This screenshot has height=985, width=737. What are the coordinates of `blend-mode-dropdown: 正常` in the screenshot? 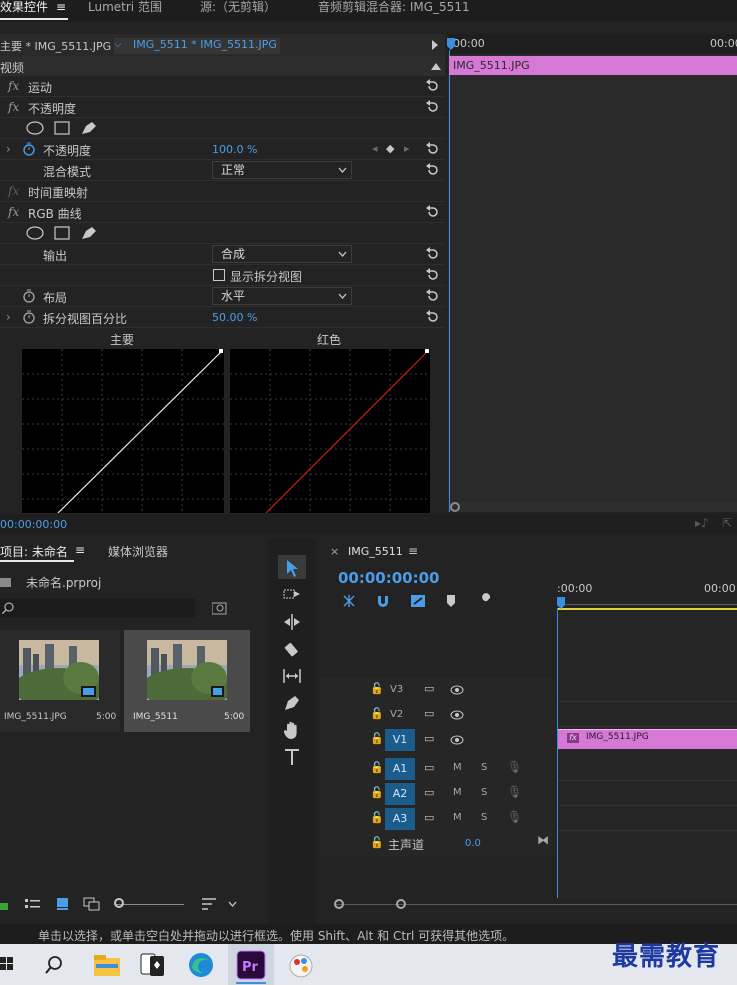 It's located at (282, 170).